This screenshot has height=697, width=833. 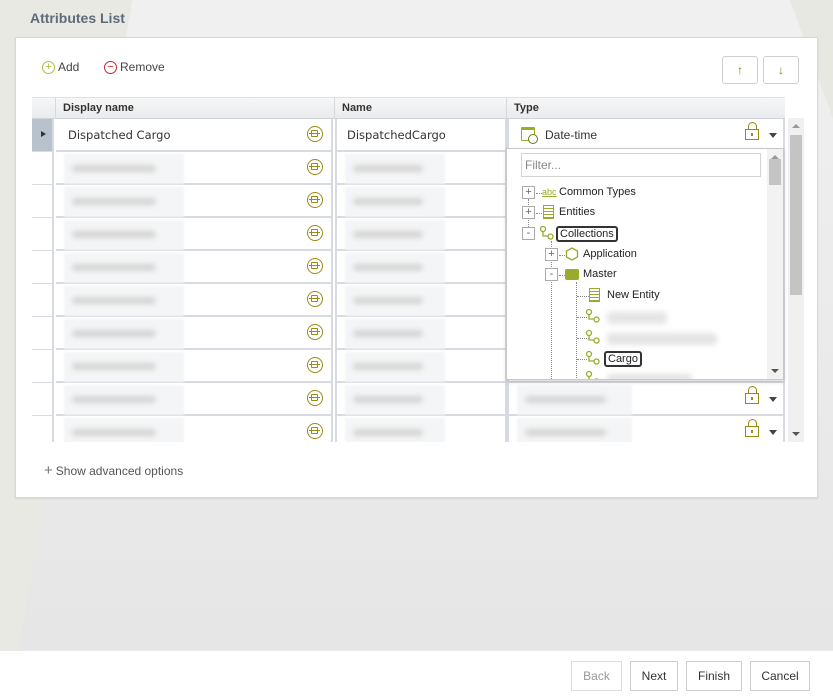 I want to click on remove-button: − Remove, so click(x=134, y=67).